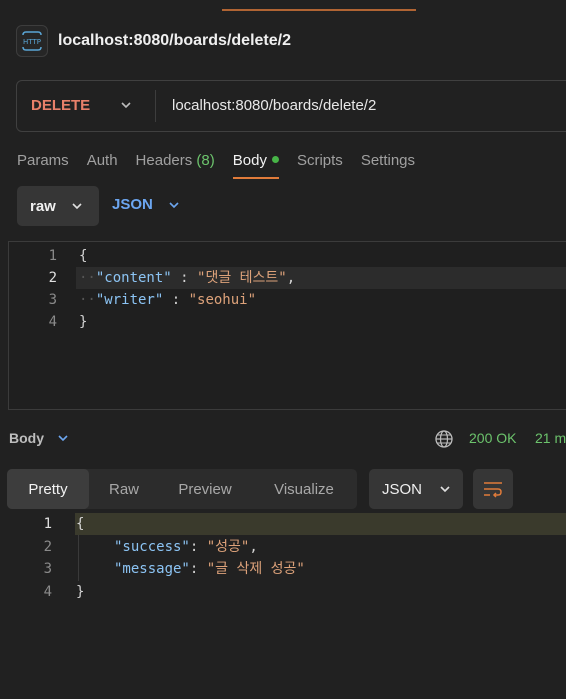 The width and height of the screenshot is (566, 699). Describe the element at coordinates (48, 489) in the screenshot. I see `tab-pretty: Pretty` at that location.